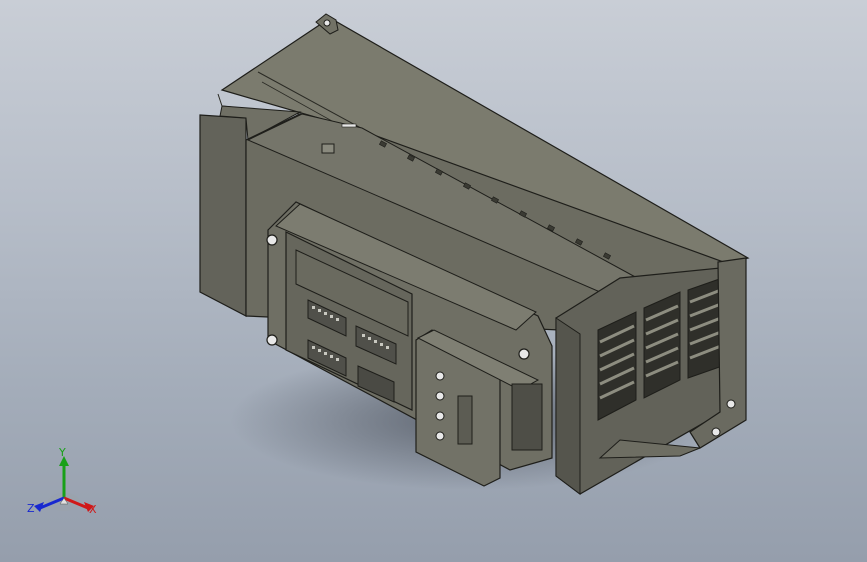 The width and height of the screenshot is (867, 562). I want to click on indicator-strip, so click(349, 125).